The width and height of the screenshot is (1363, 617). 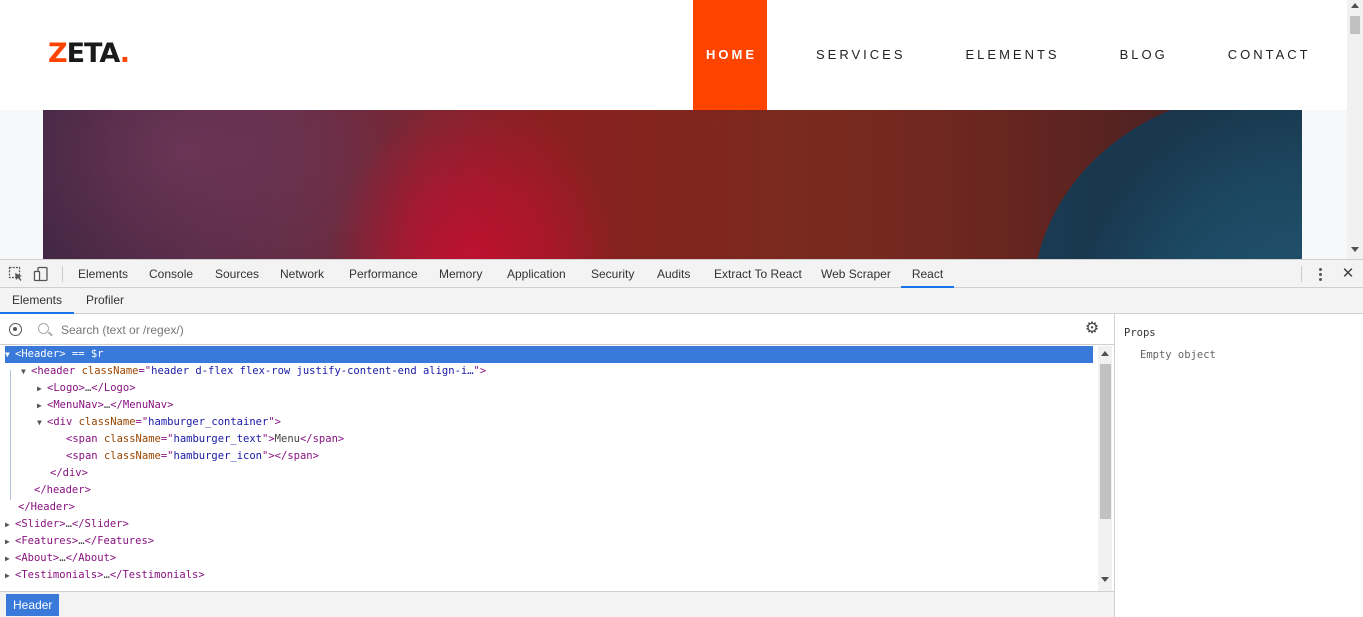 What do you see at coordinates (103, 274) in the screenshot?
I see `tab-elements: Elements` at bounding box center [103, 274].